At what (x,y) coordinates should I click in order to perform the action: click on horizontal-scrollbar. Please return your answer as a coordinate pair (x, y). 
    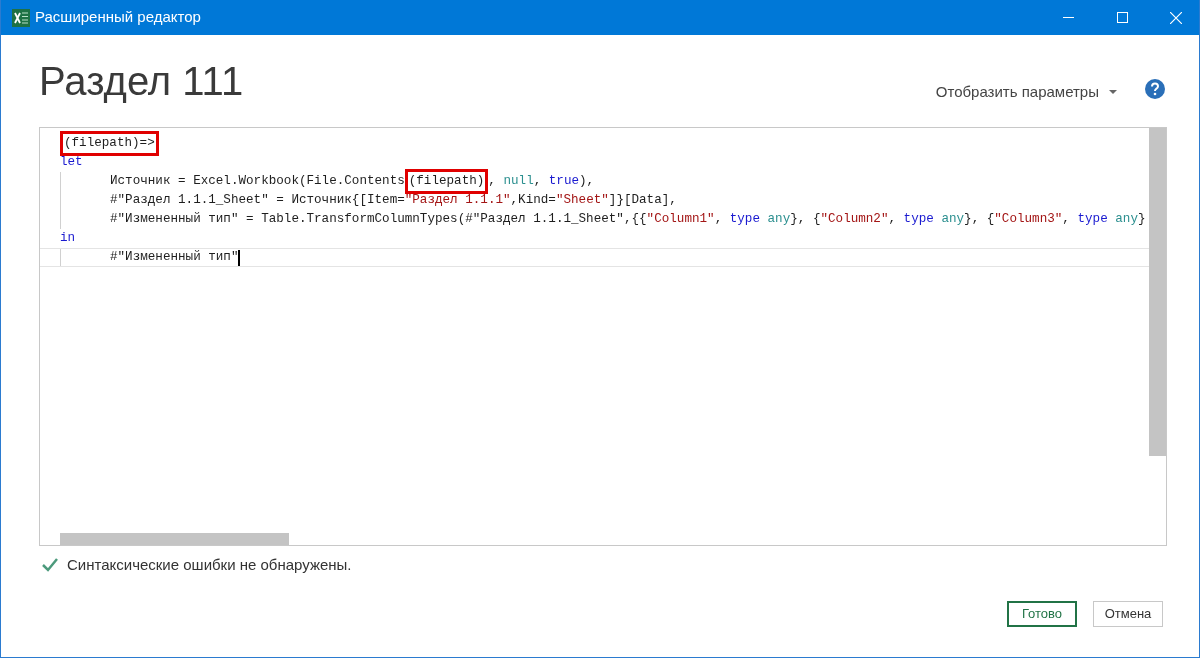
    Looking at the image, I should click on (174, 539).